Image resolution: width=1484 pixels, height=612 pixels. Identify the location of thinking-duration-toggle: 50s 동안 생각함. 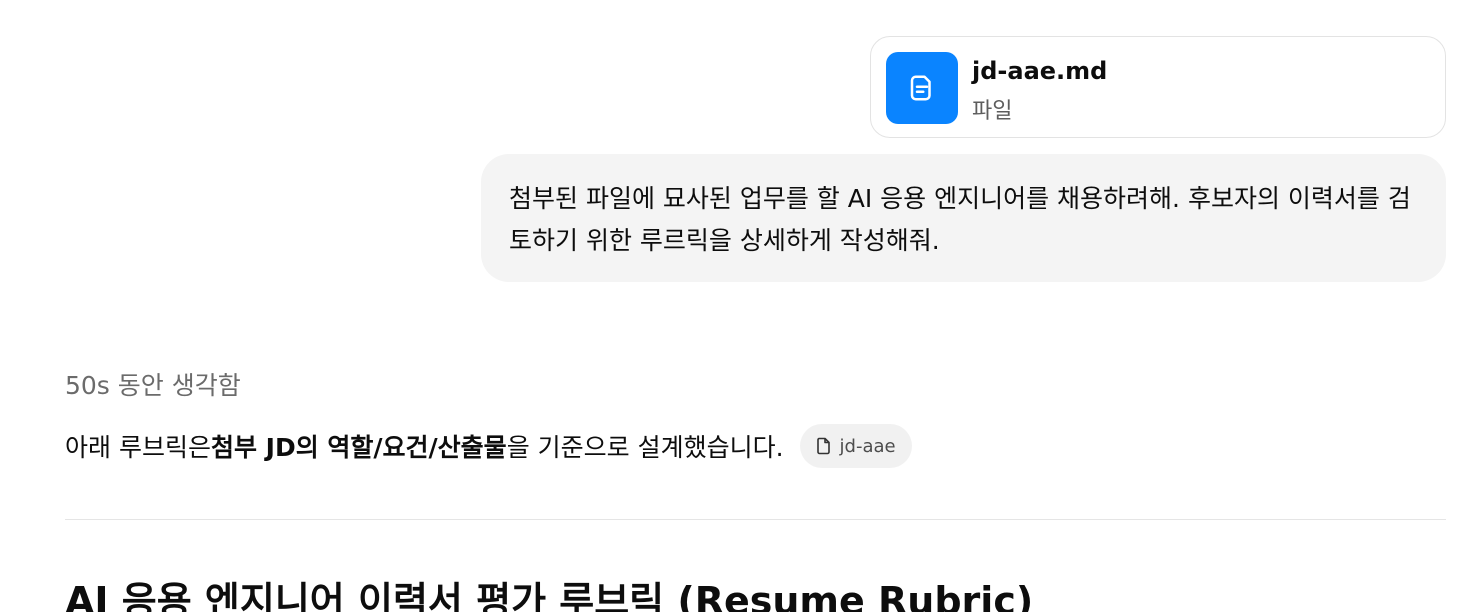
(153, 384).